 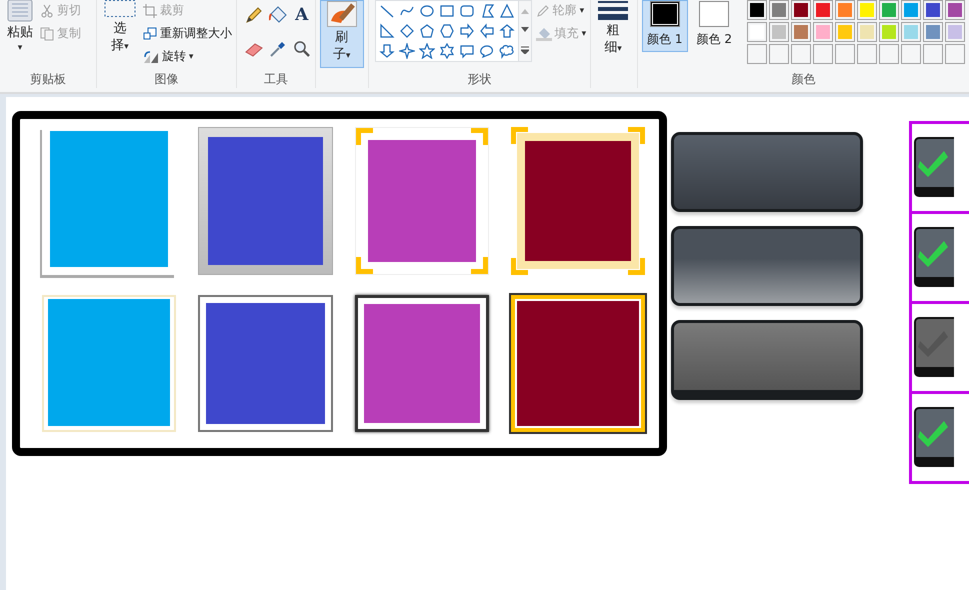 What do you see at coordinates (166, 79) in the screenshot?
I see `group-label: 图像` at bounding box center [166, 79].